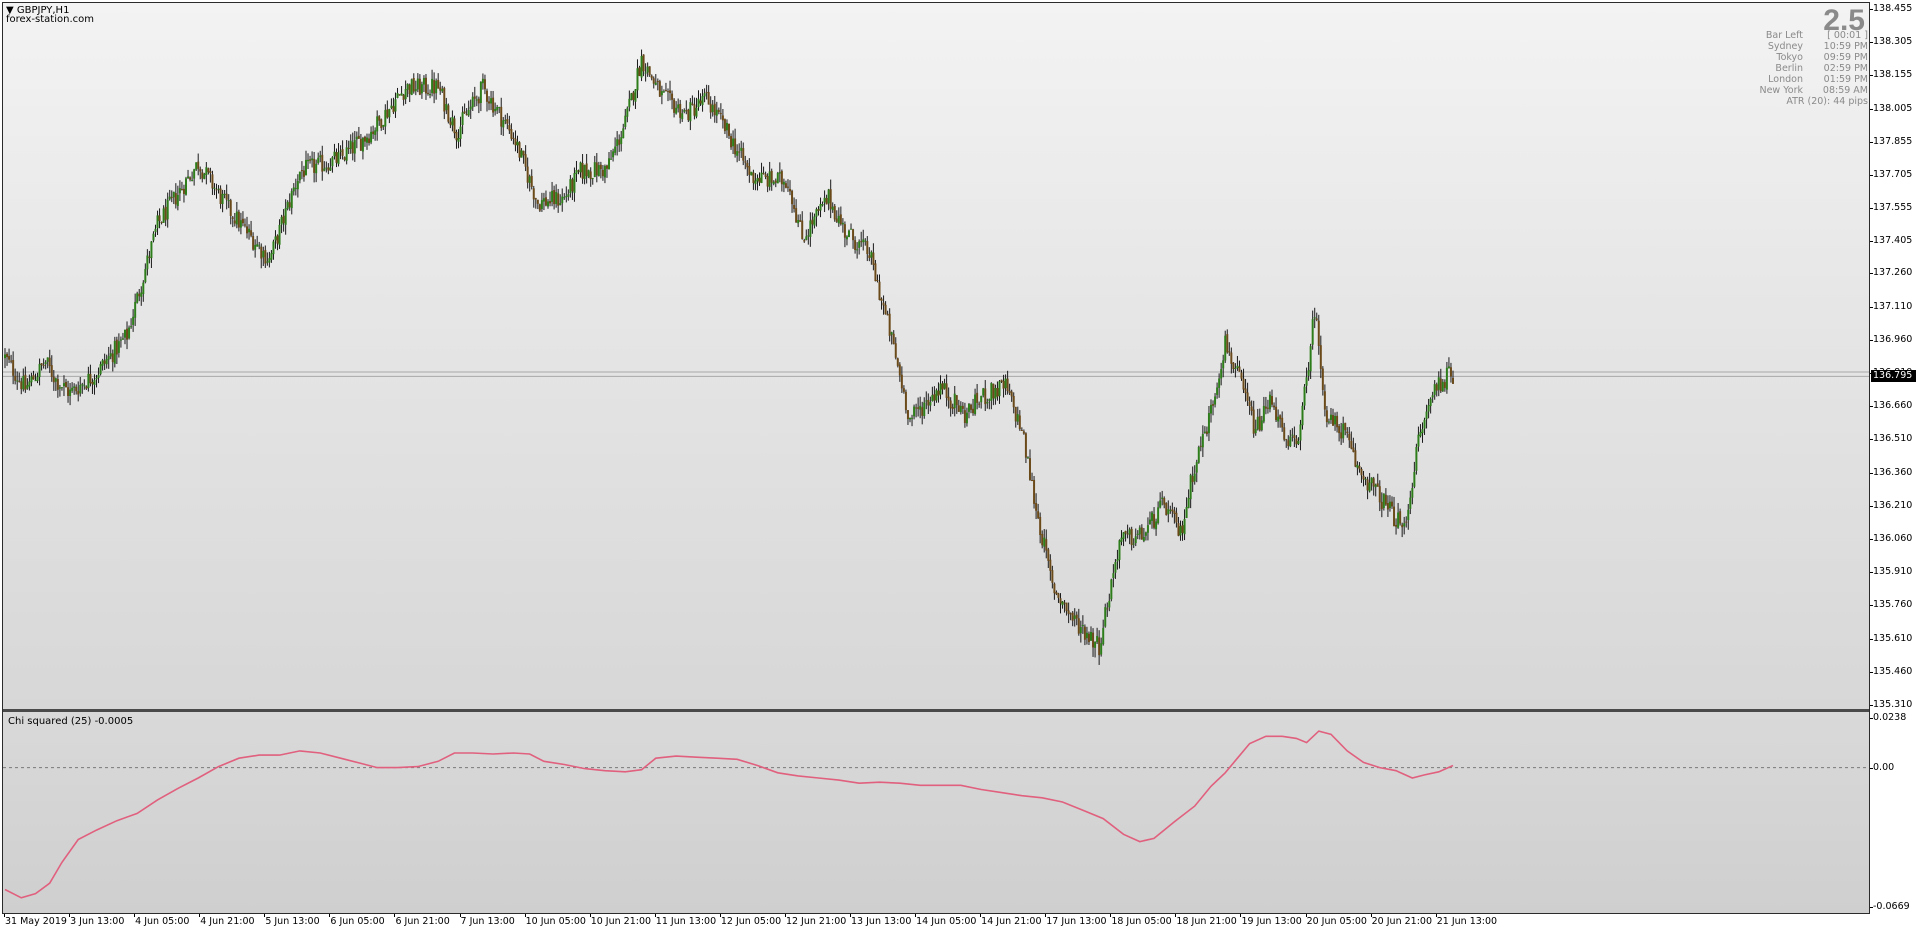 The height and width of the screenshot is (933, 1916). Describe the element at coordinates (1884, 767) in the screenshot. I see `indicator-tick-label: 0.00` at that location.